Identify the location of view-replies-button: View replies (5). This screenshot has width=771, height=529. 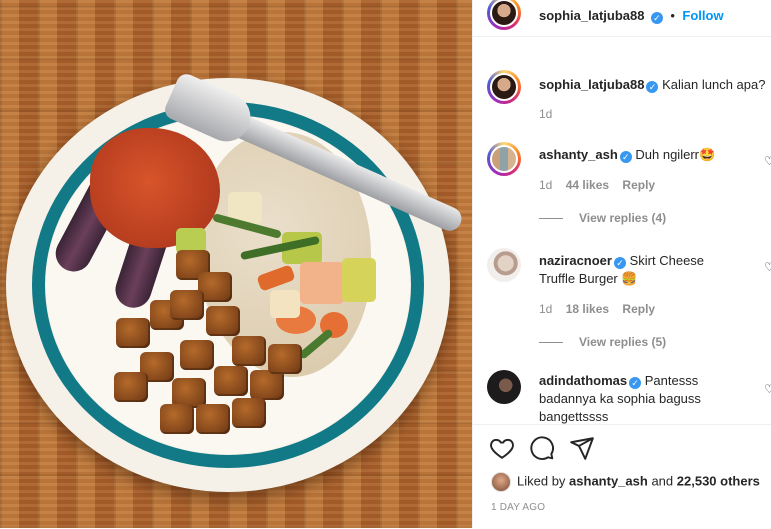
(602, 342).